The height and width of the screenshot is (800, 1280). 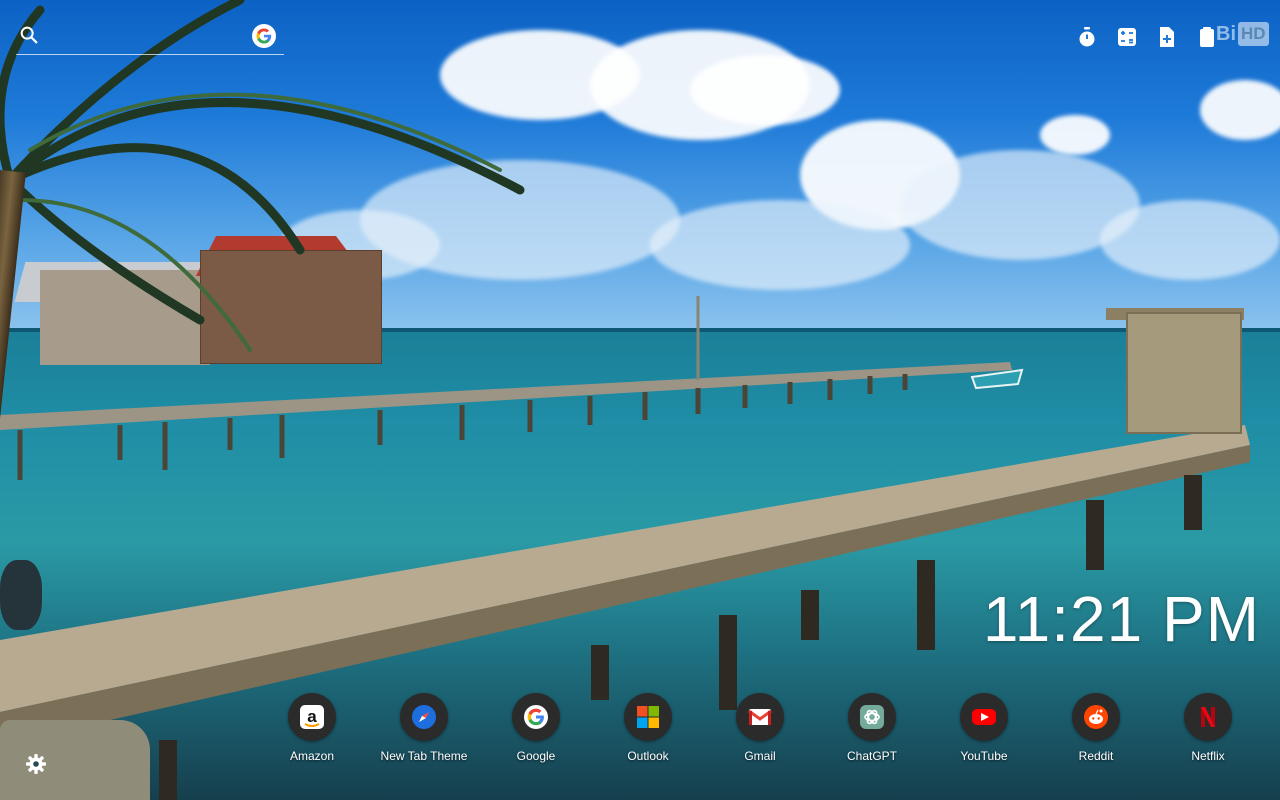 I want to click on brand-text: Bi, so click(x=1226, y=33).